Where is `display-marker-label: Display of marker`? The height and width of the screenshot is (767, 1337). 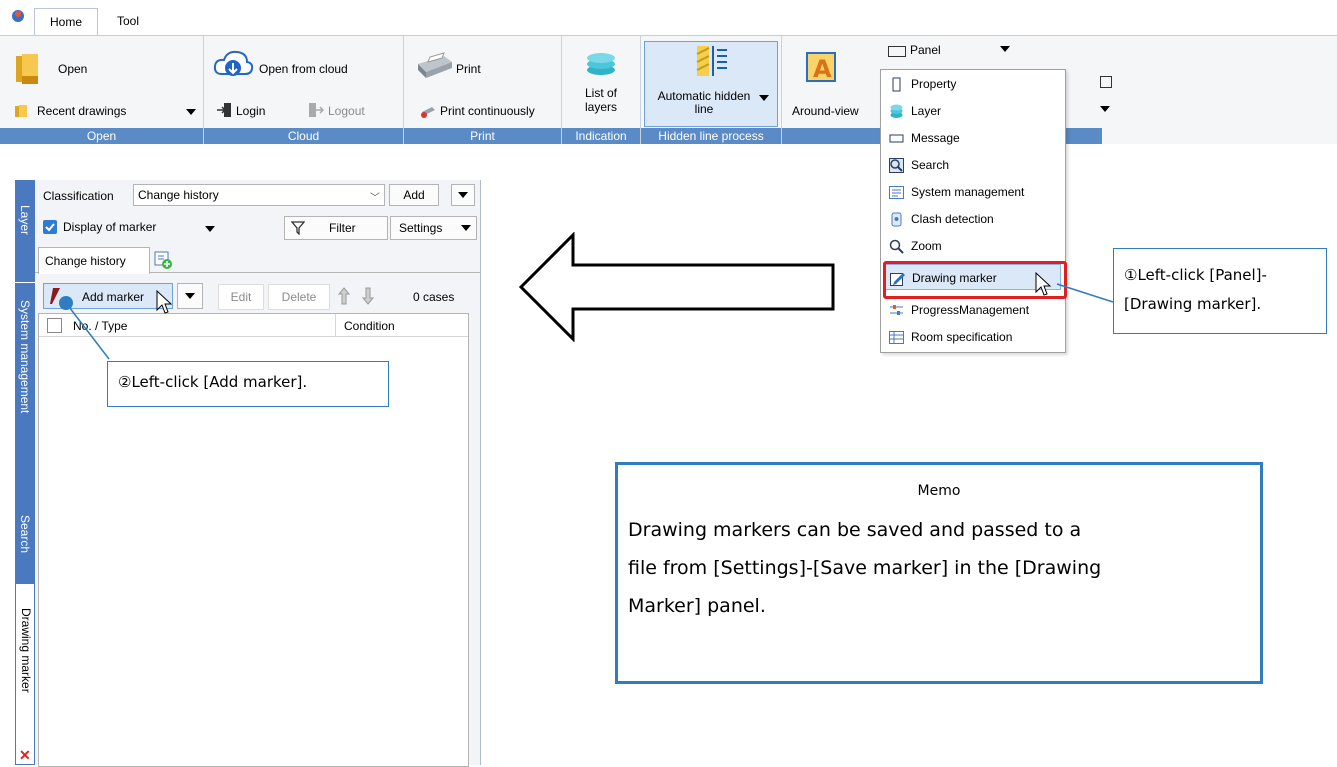
display-marker-label: Display of marker is located at coordinates (110, 227).